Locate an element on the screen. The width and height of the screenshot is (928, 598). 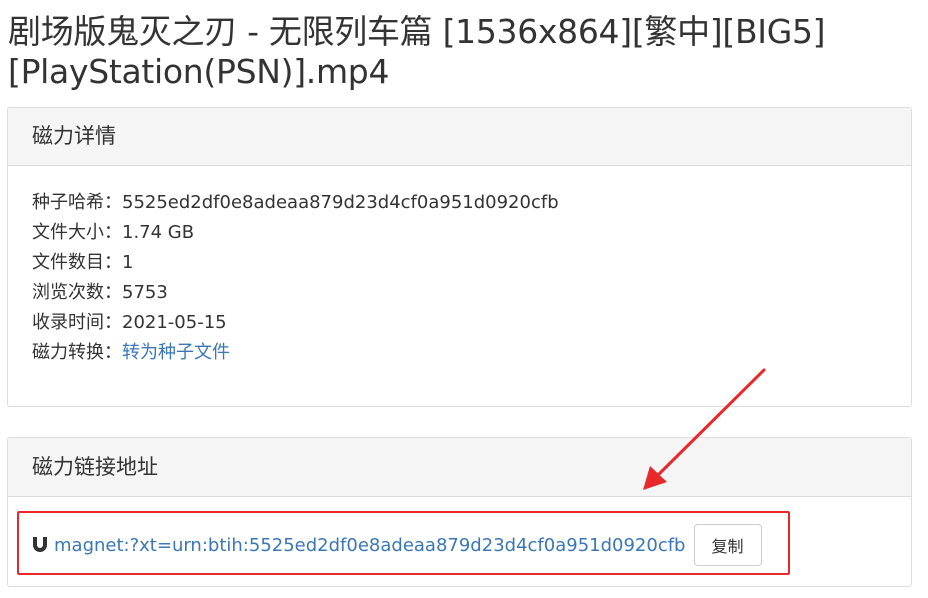
info-row-date: 收录时间：2021-05-15 is located at coordinates (471, 323).